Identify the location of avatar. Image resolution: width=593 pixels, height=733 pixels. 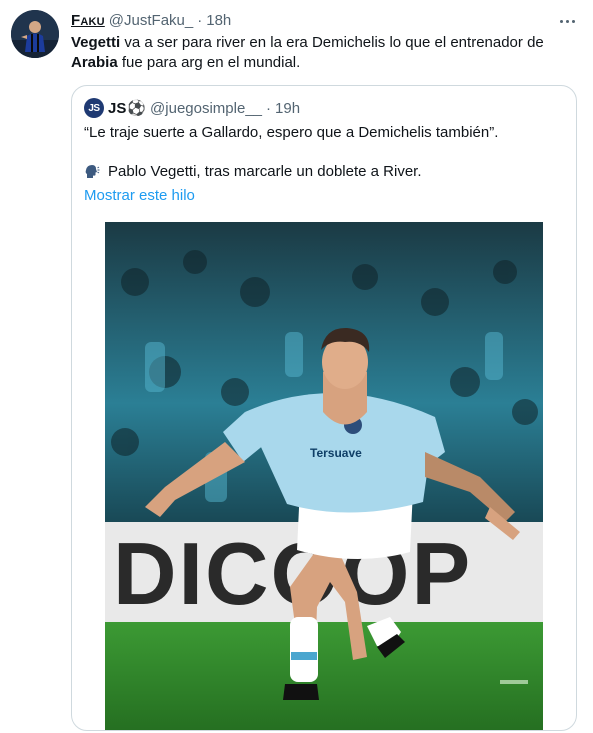
(35, 34).